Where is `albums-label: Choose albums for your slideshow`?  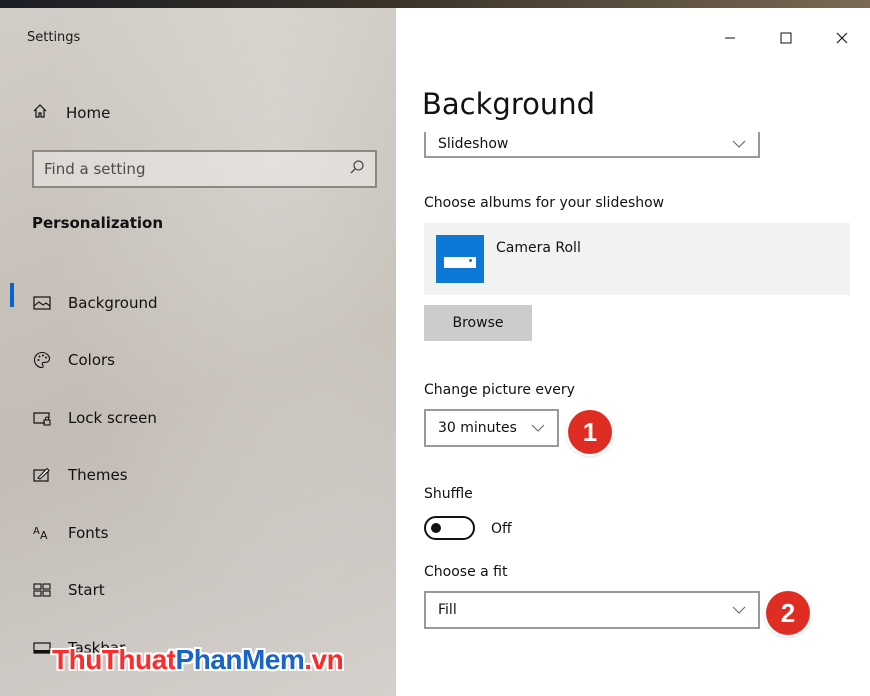 albums-label: Choose albums for your slideshow is located at coordinates (544, 203).